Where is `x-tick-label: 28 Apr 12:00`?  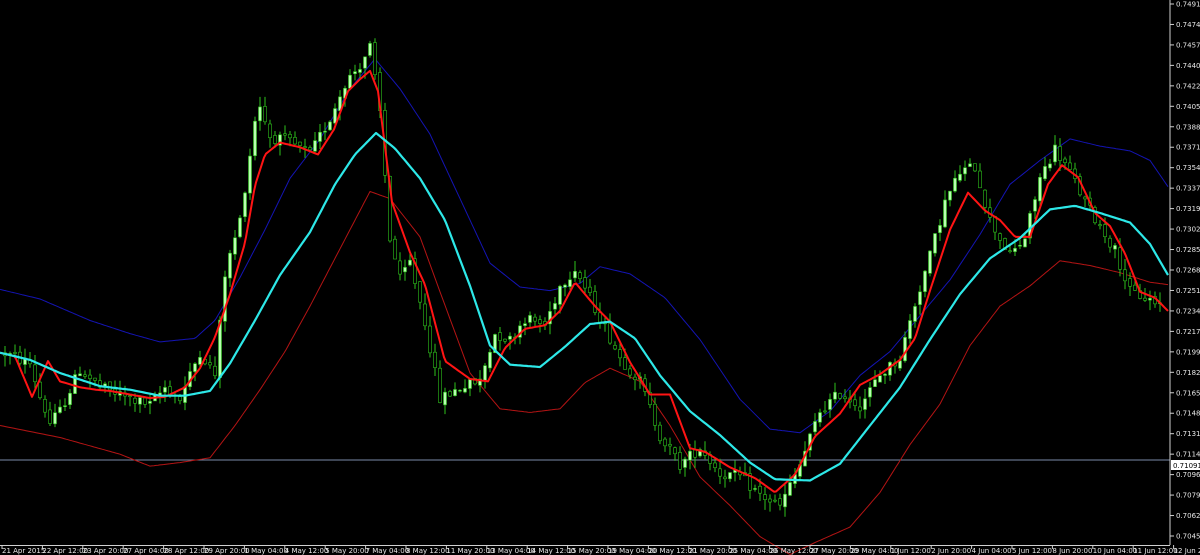
x-tick-label: 28 Apr 12:00 is located at coordinates (187, 551).